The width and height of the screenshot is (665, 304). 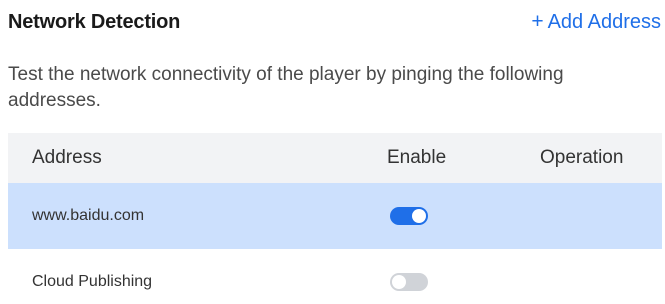 I want to click on column-header-address: Address, so click(x=197, y=158).